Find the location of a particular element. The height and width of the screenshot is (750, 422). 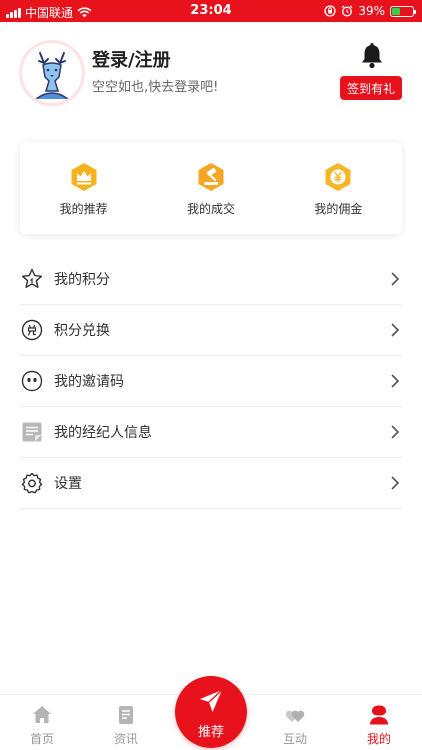

star-icon is located at coordinates (32, 278).